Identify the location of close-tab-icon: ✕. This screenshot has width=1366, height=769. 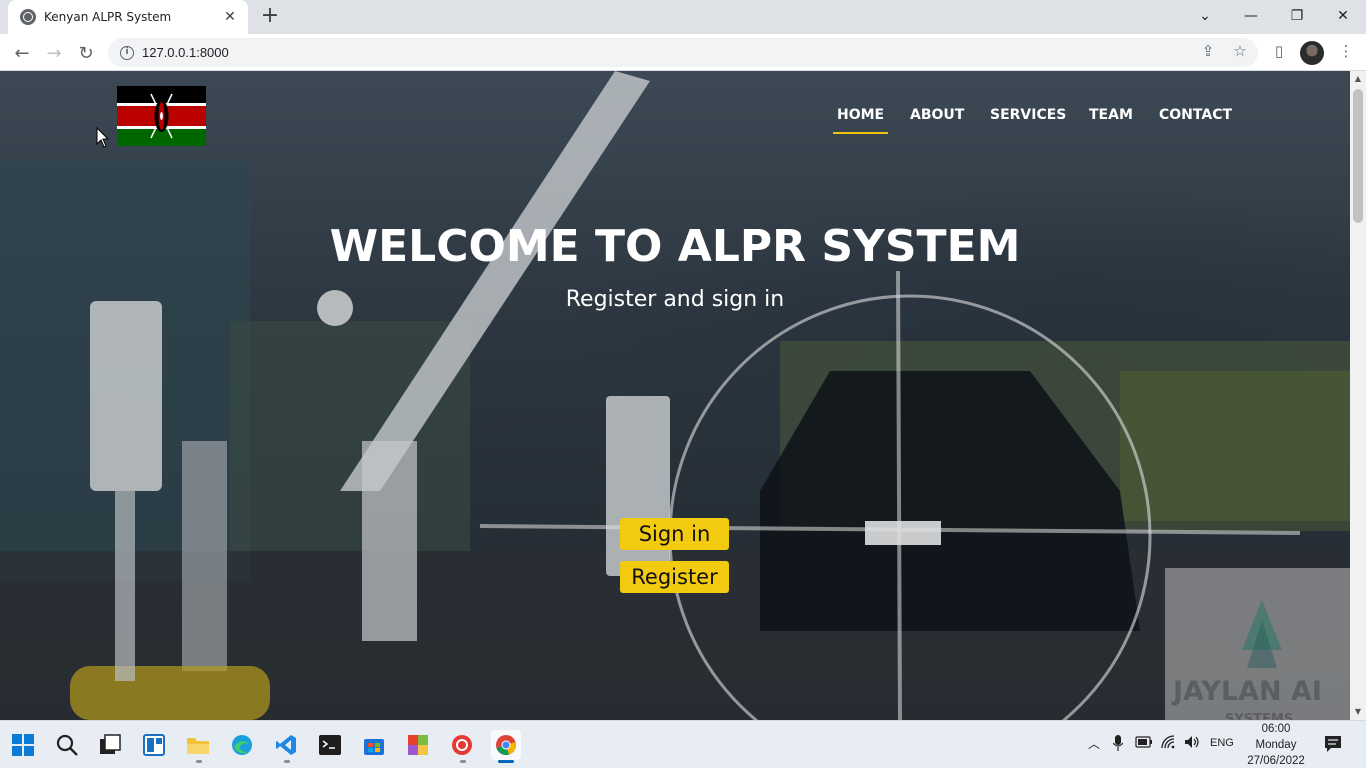
(230, 17).